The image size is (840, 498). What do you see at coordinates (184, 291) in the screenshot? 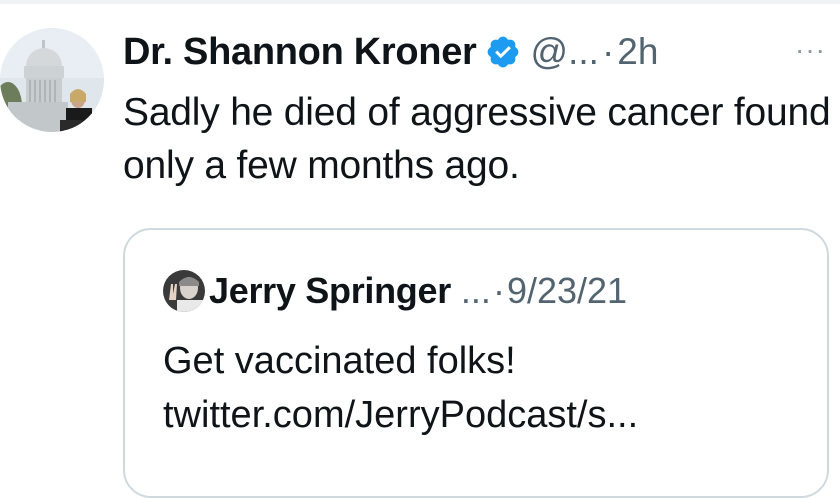
I see `quoted-author-avatar` at bounding box center [184, 291].